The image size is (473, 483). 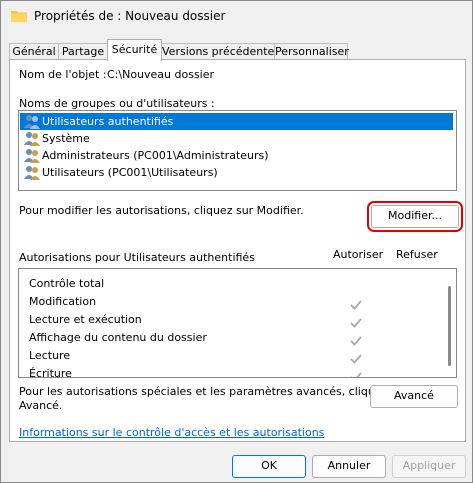 I want to click on permission-row: Affichage du contenu du dossier, so click(x=118, y=340).